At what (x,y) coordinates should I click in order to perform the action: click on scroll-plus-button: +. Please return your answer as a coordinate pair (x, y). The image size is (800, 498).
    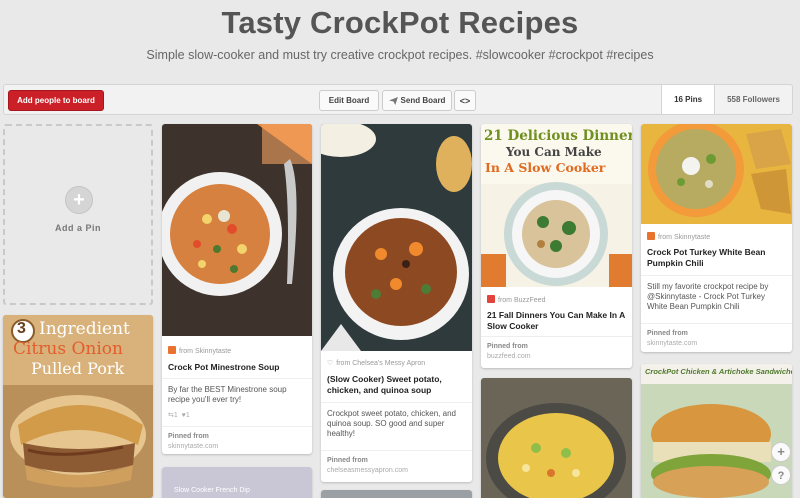
    Looking at the image, I should click on (781, 452).